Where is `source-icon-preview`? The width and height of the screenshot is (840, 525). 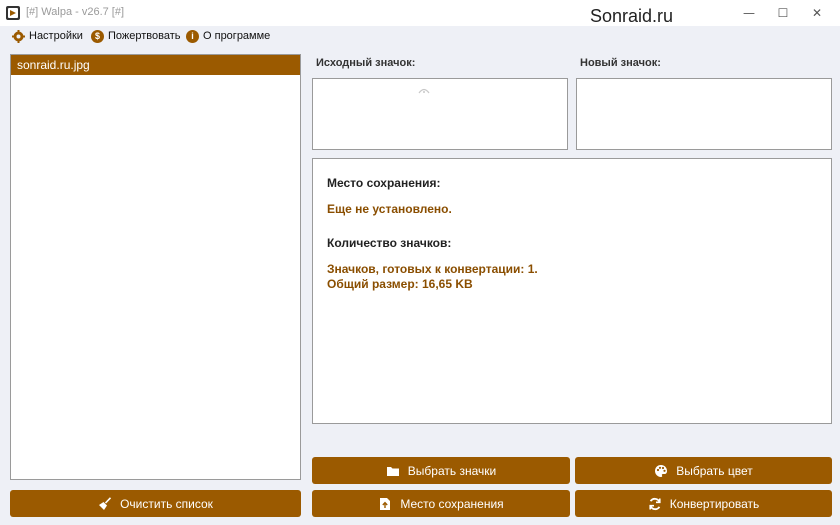 source-icon-preview is located at coordinates (440, 114).